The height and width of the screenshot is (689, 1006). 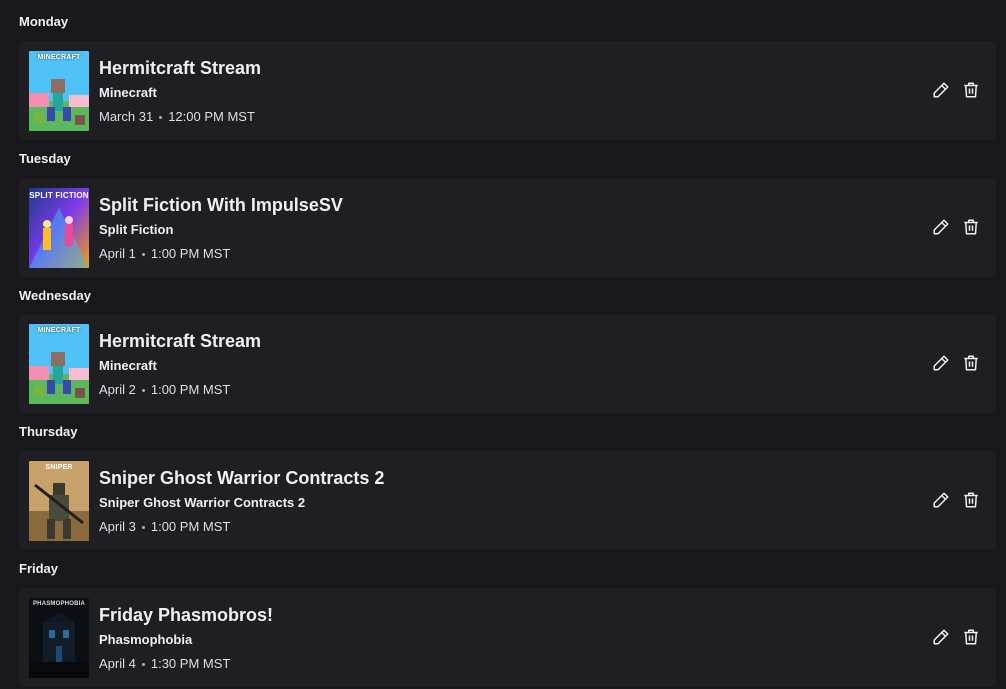 What do you see at coordinates (44, 21) in the screenshot?
I see `day-heading: Monday` at bounding box center [44, 21].